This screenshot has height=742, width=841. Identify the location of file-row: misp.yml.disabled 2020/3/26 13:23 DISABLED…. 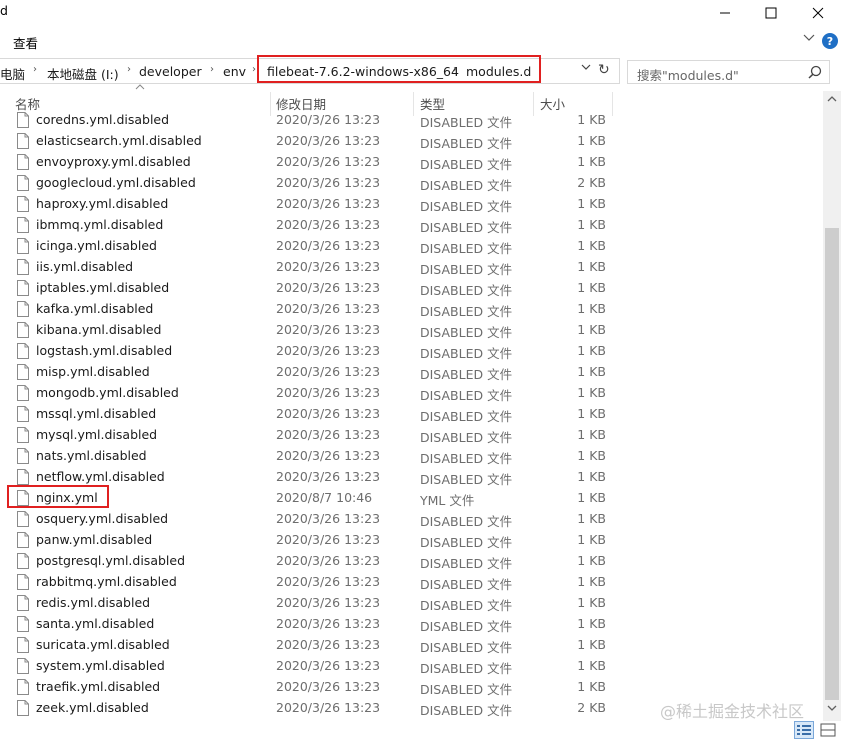
(410, 372).